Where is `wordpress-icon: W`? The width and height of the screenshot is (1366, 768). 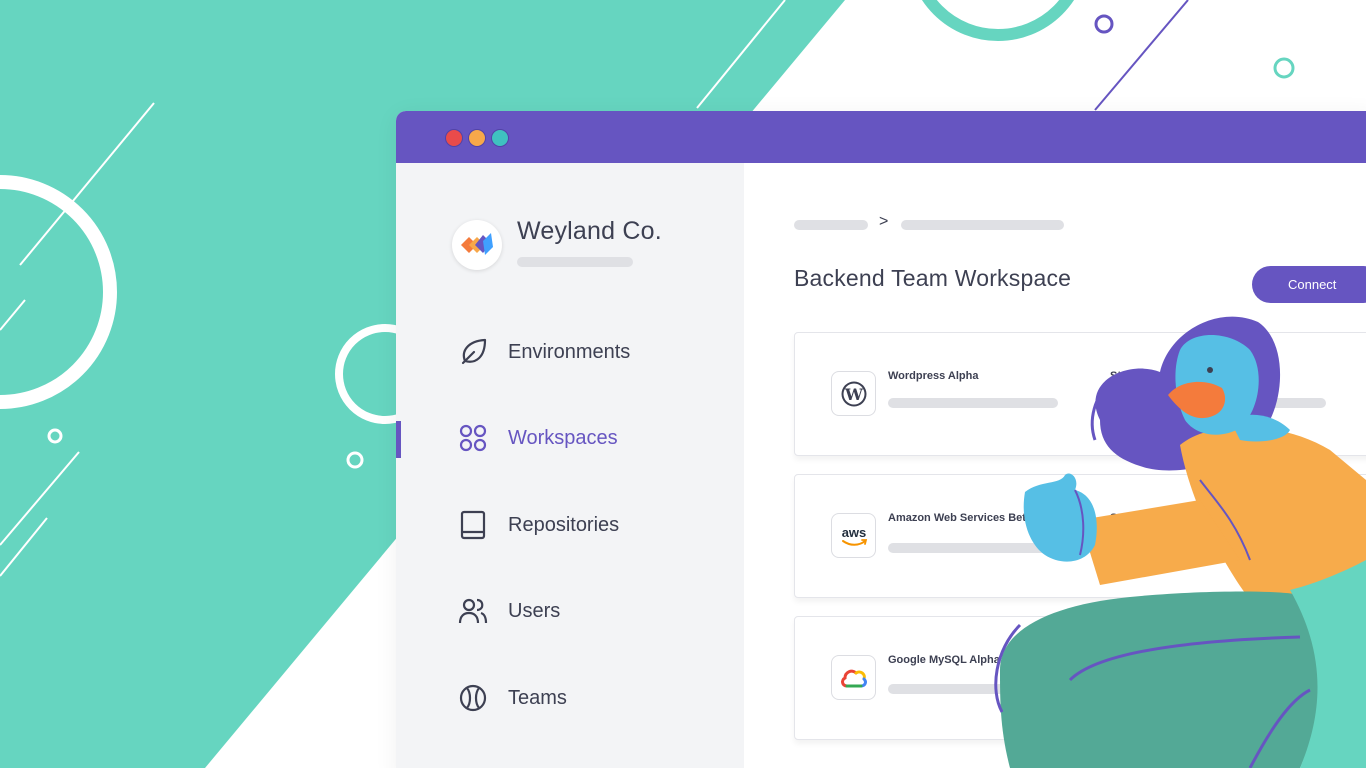
wordpress-icon: W is located at coordinates (853, 393).